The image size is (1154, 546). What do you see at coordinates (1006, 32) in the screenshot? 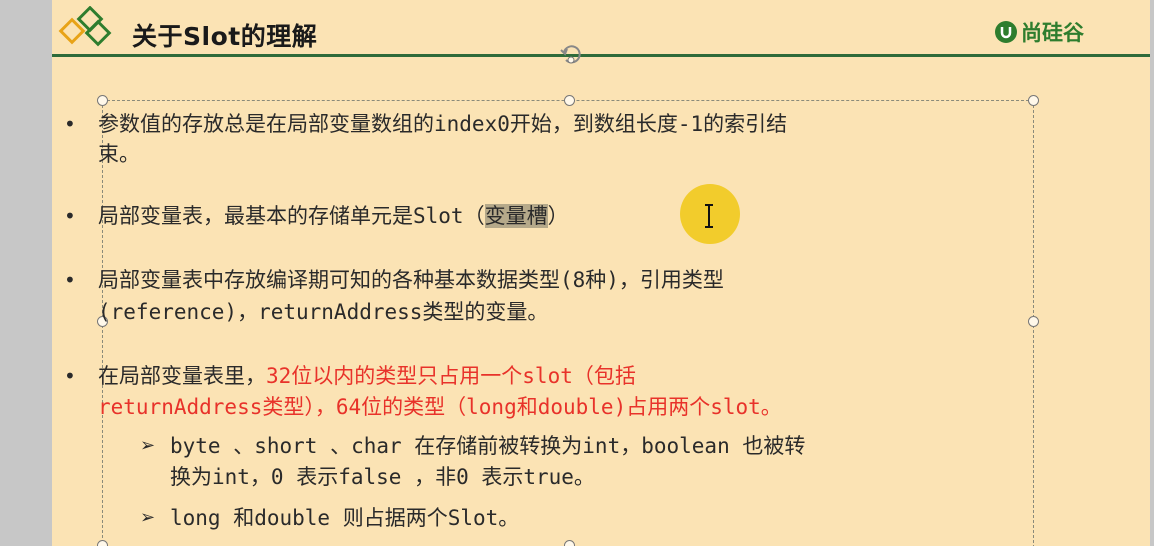
I see `brand-u-icon` at bounding box center [1006, 32].